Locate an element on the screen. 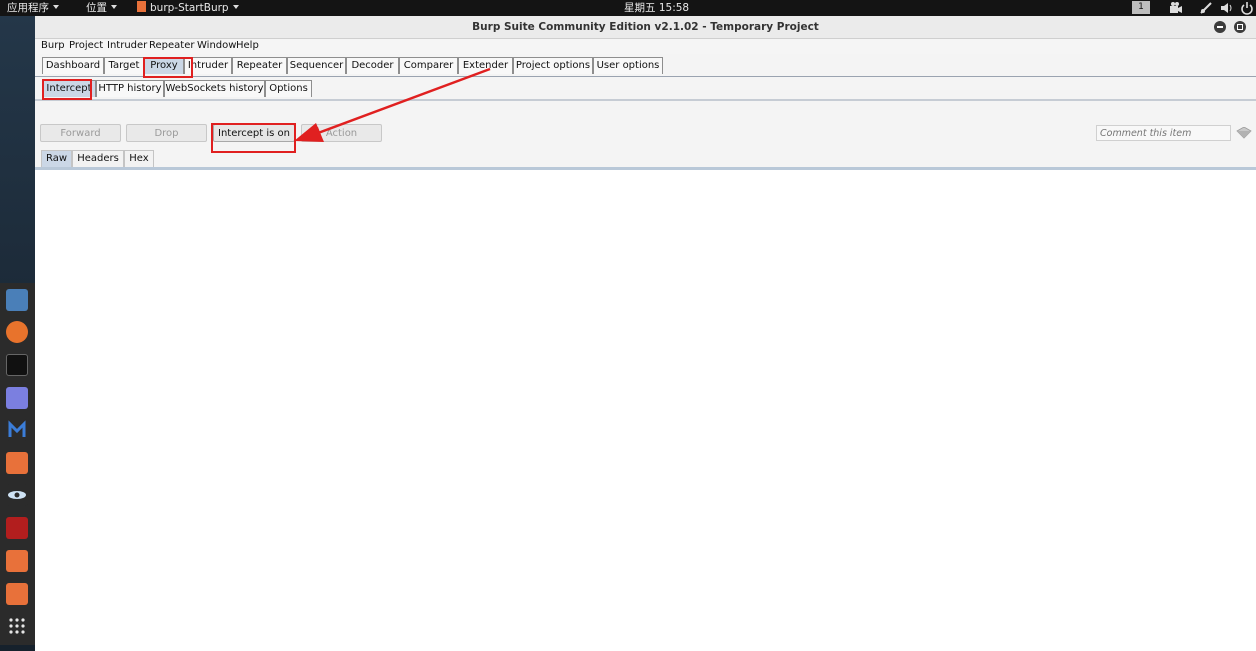  tab-extender: Extender is located at coordinates (485, 65).